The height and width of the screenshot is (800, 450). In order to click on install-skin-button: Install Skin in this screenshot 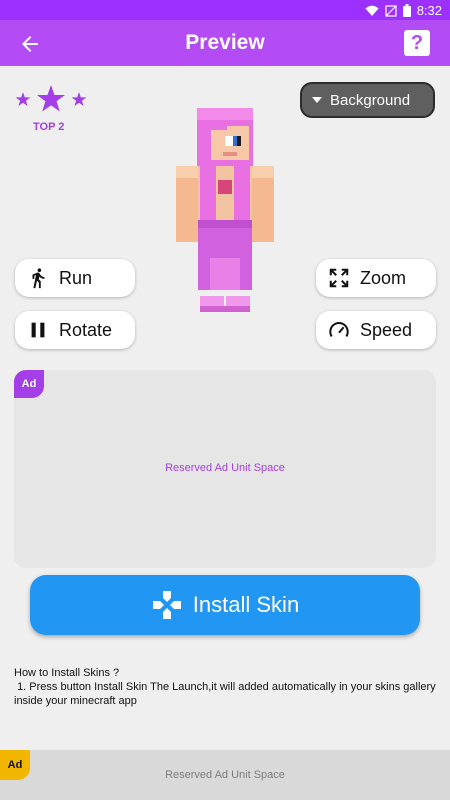, I will do `click(225, 605)`.